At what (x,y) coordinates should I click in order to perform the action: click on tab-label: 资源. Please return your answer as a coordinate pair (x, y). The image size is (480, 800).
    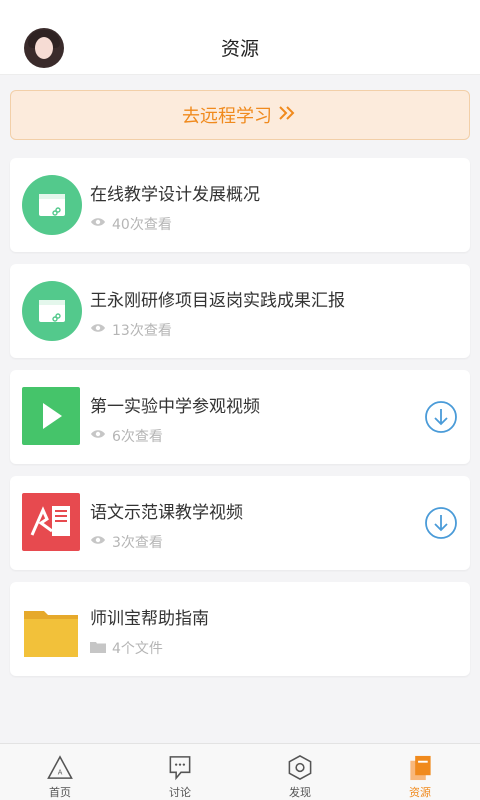
    Looking at the image, I should click on (420, 792).